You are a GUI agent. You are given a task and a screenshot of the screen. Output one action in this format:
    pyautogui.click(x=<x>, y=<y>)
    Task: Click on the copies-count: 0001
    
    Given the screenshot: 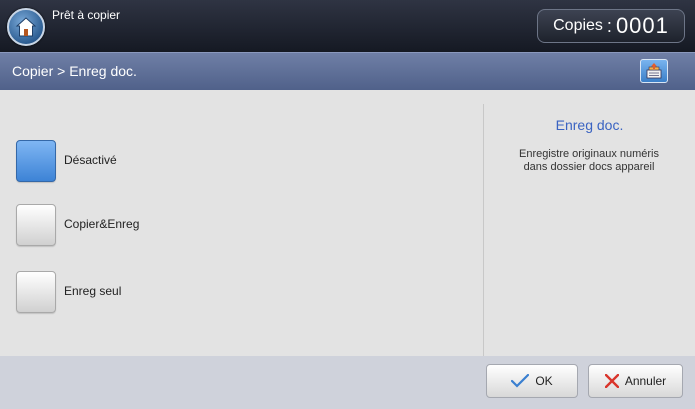 What is the action you would take?
    pyautogui.click(x=642, y=25)
    